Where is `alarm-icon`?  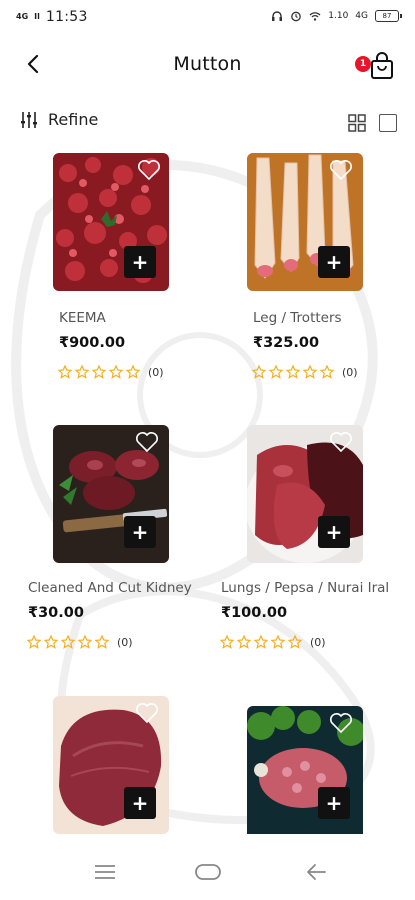 alarm-icon is located at coordinates (296, 16).